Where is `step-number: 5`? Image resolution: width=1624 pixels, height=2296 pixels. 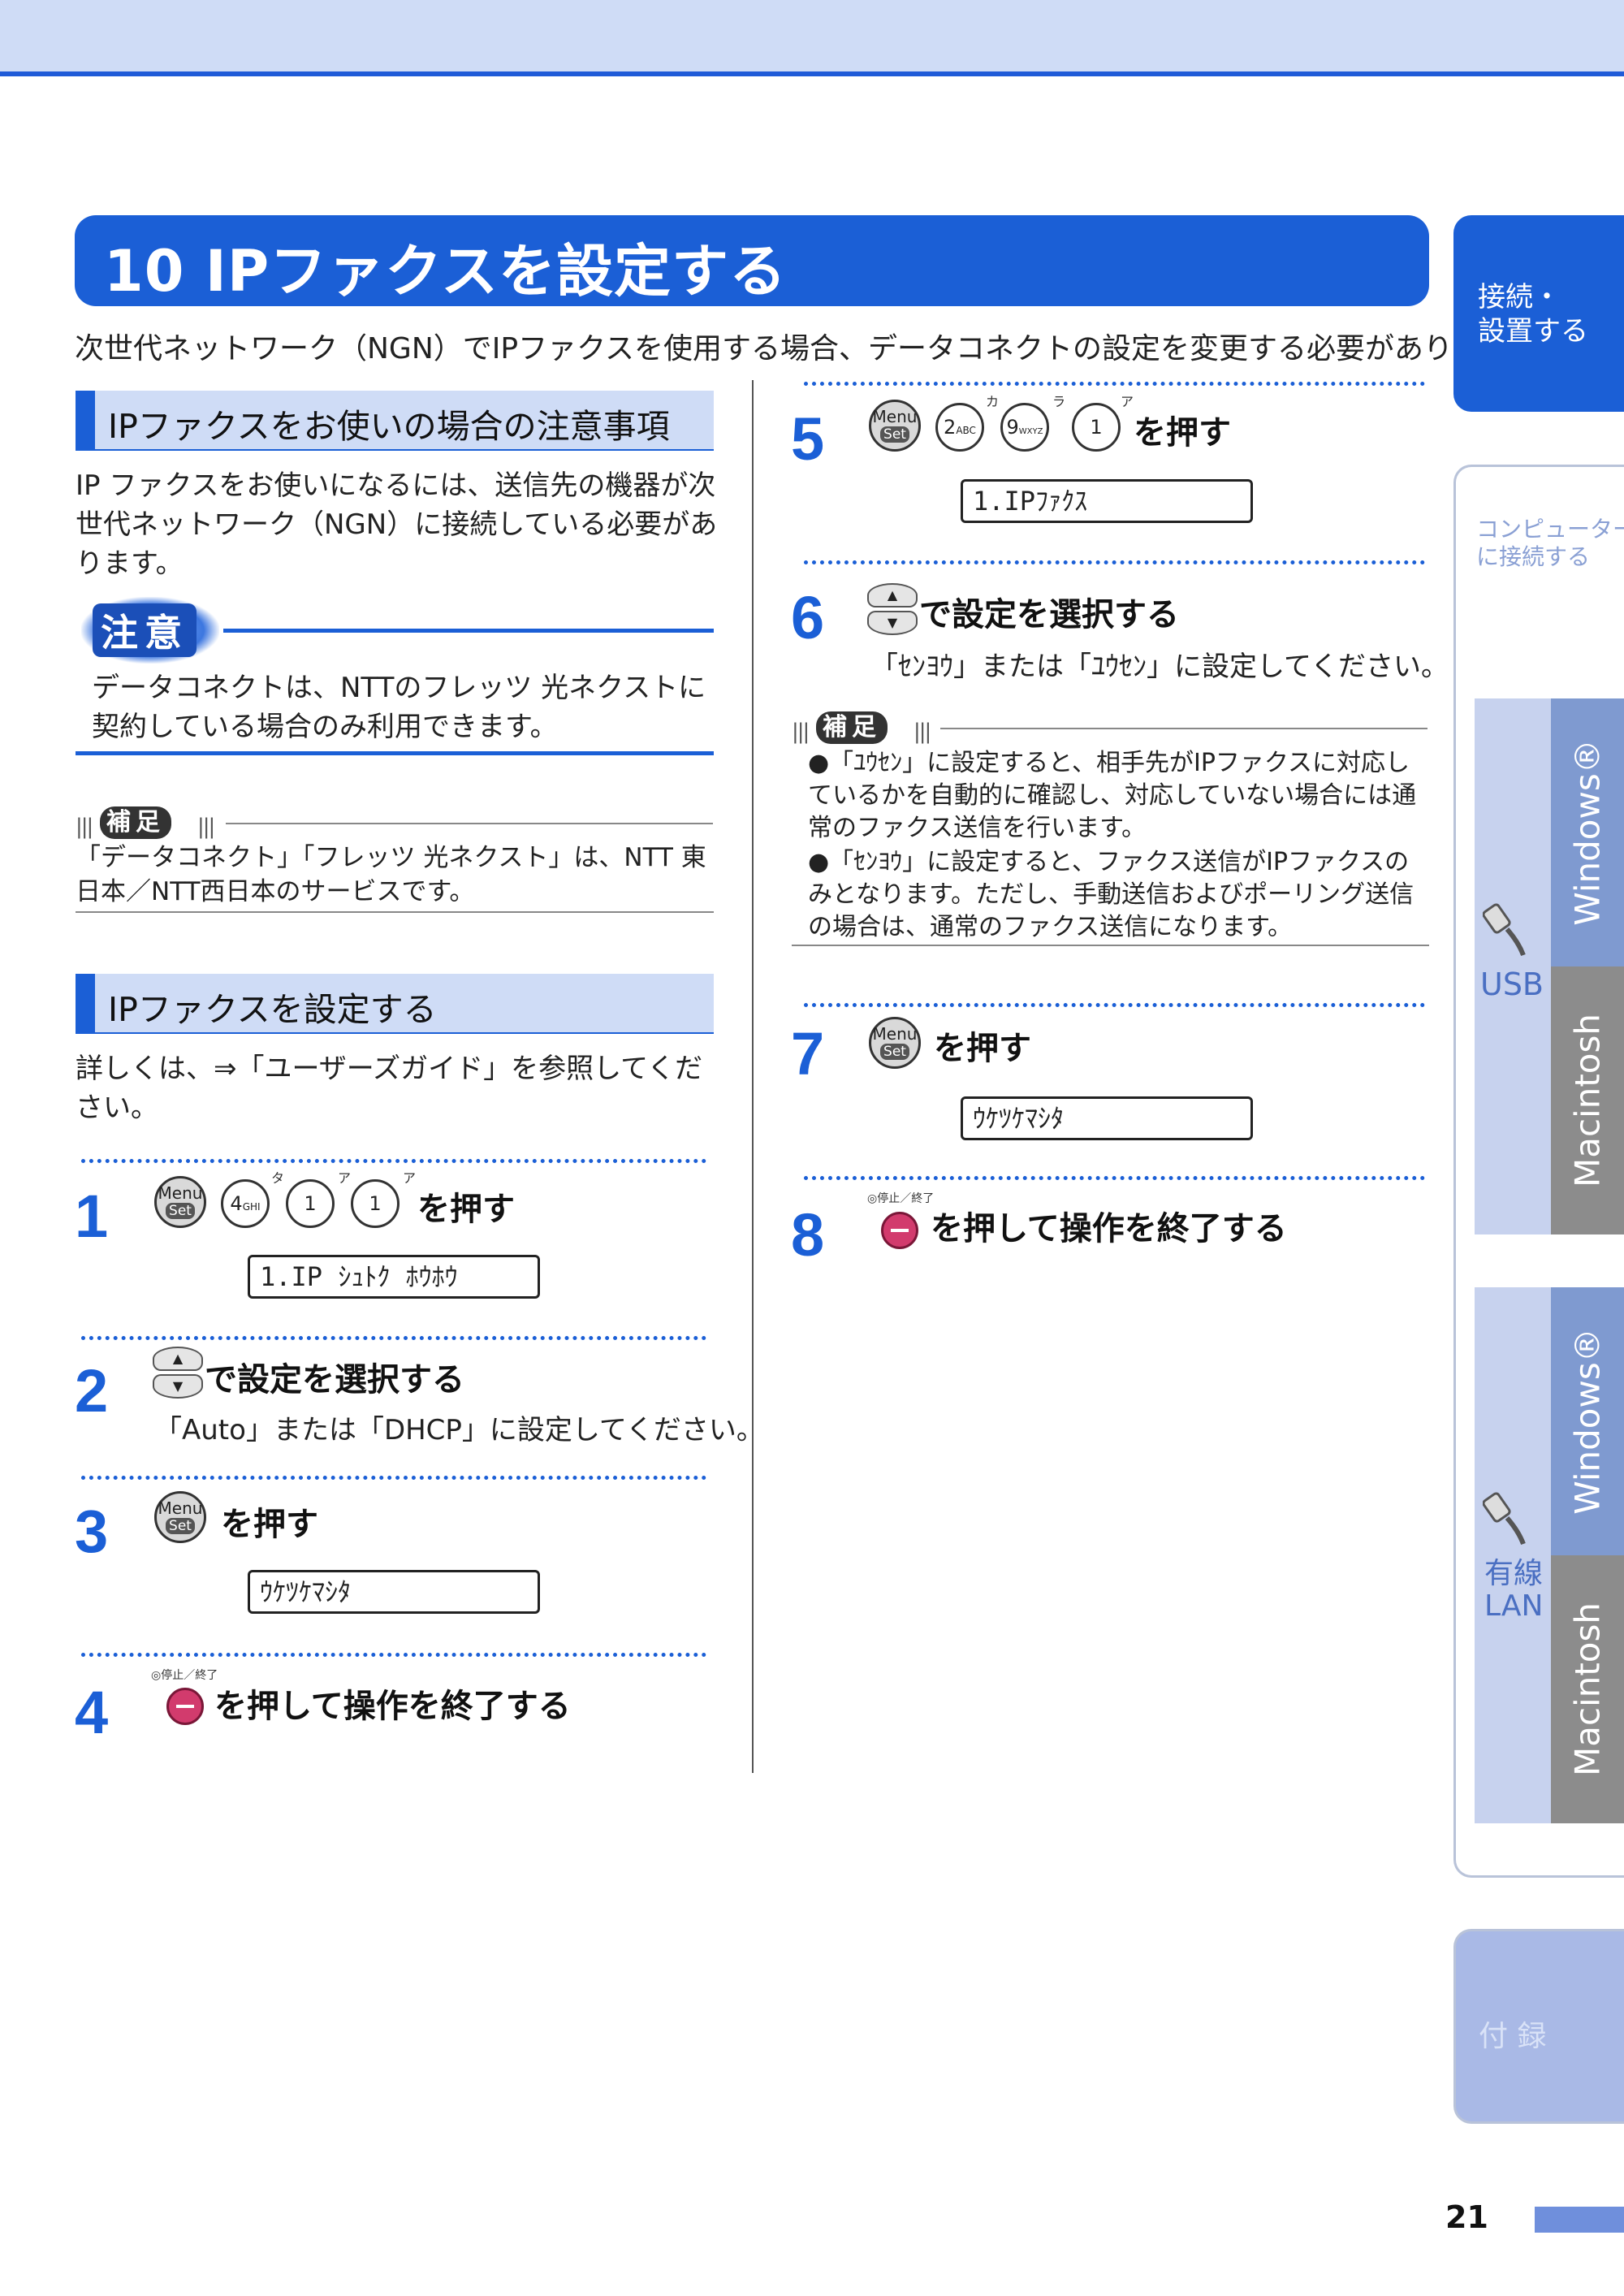
step-number: 5 is located at coordinates (808, 439).